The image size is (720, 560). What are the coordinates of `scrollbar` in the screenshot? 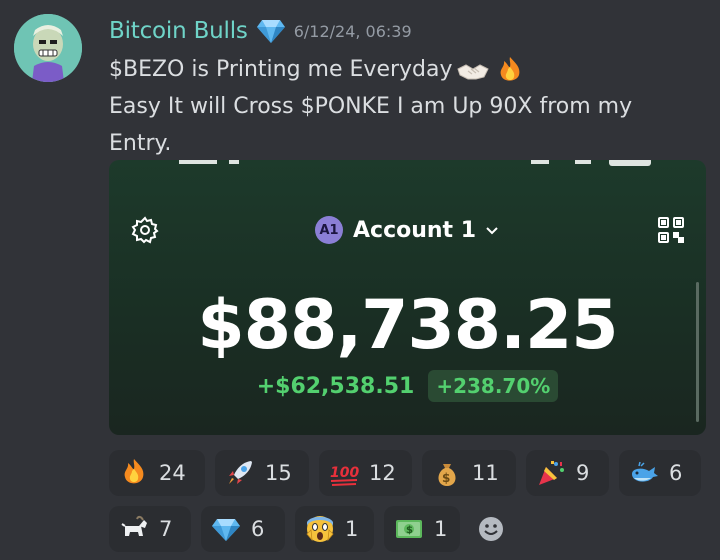 It's located at (697, 352).